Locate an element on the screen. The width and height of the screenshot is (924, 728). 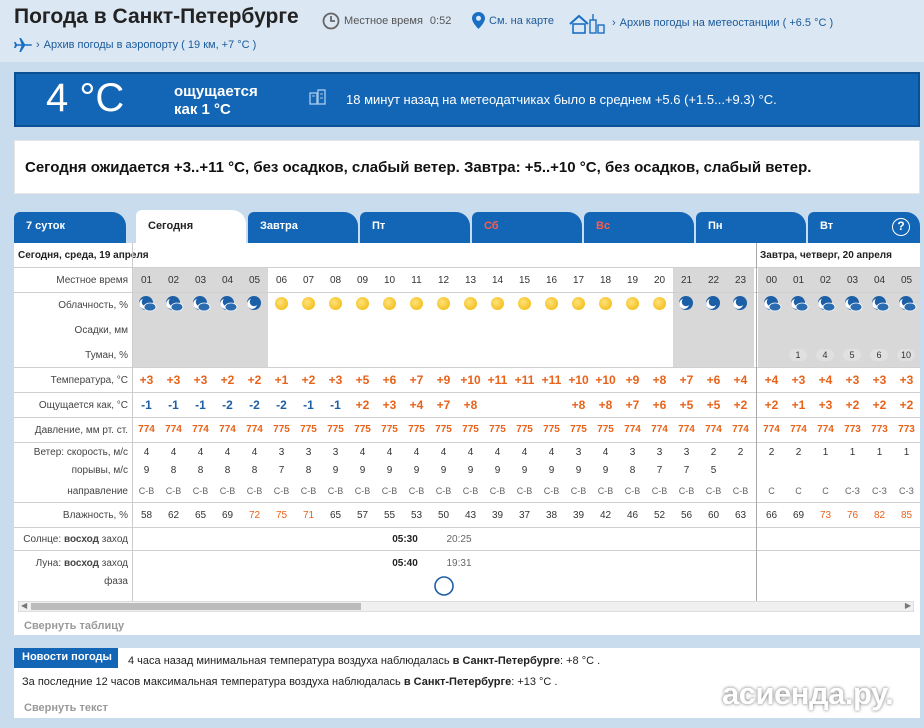
tab-7-days: 7 суток is located at coordinates (70, 227).